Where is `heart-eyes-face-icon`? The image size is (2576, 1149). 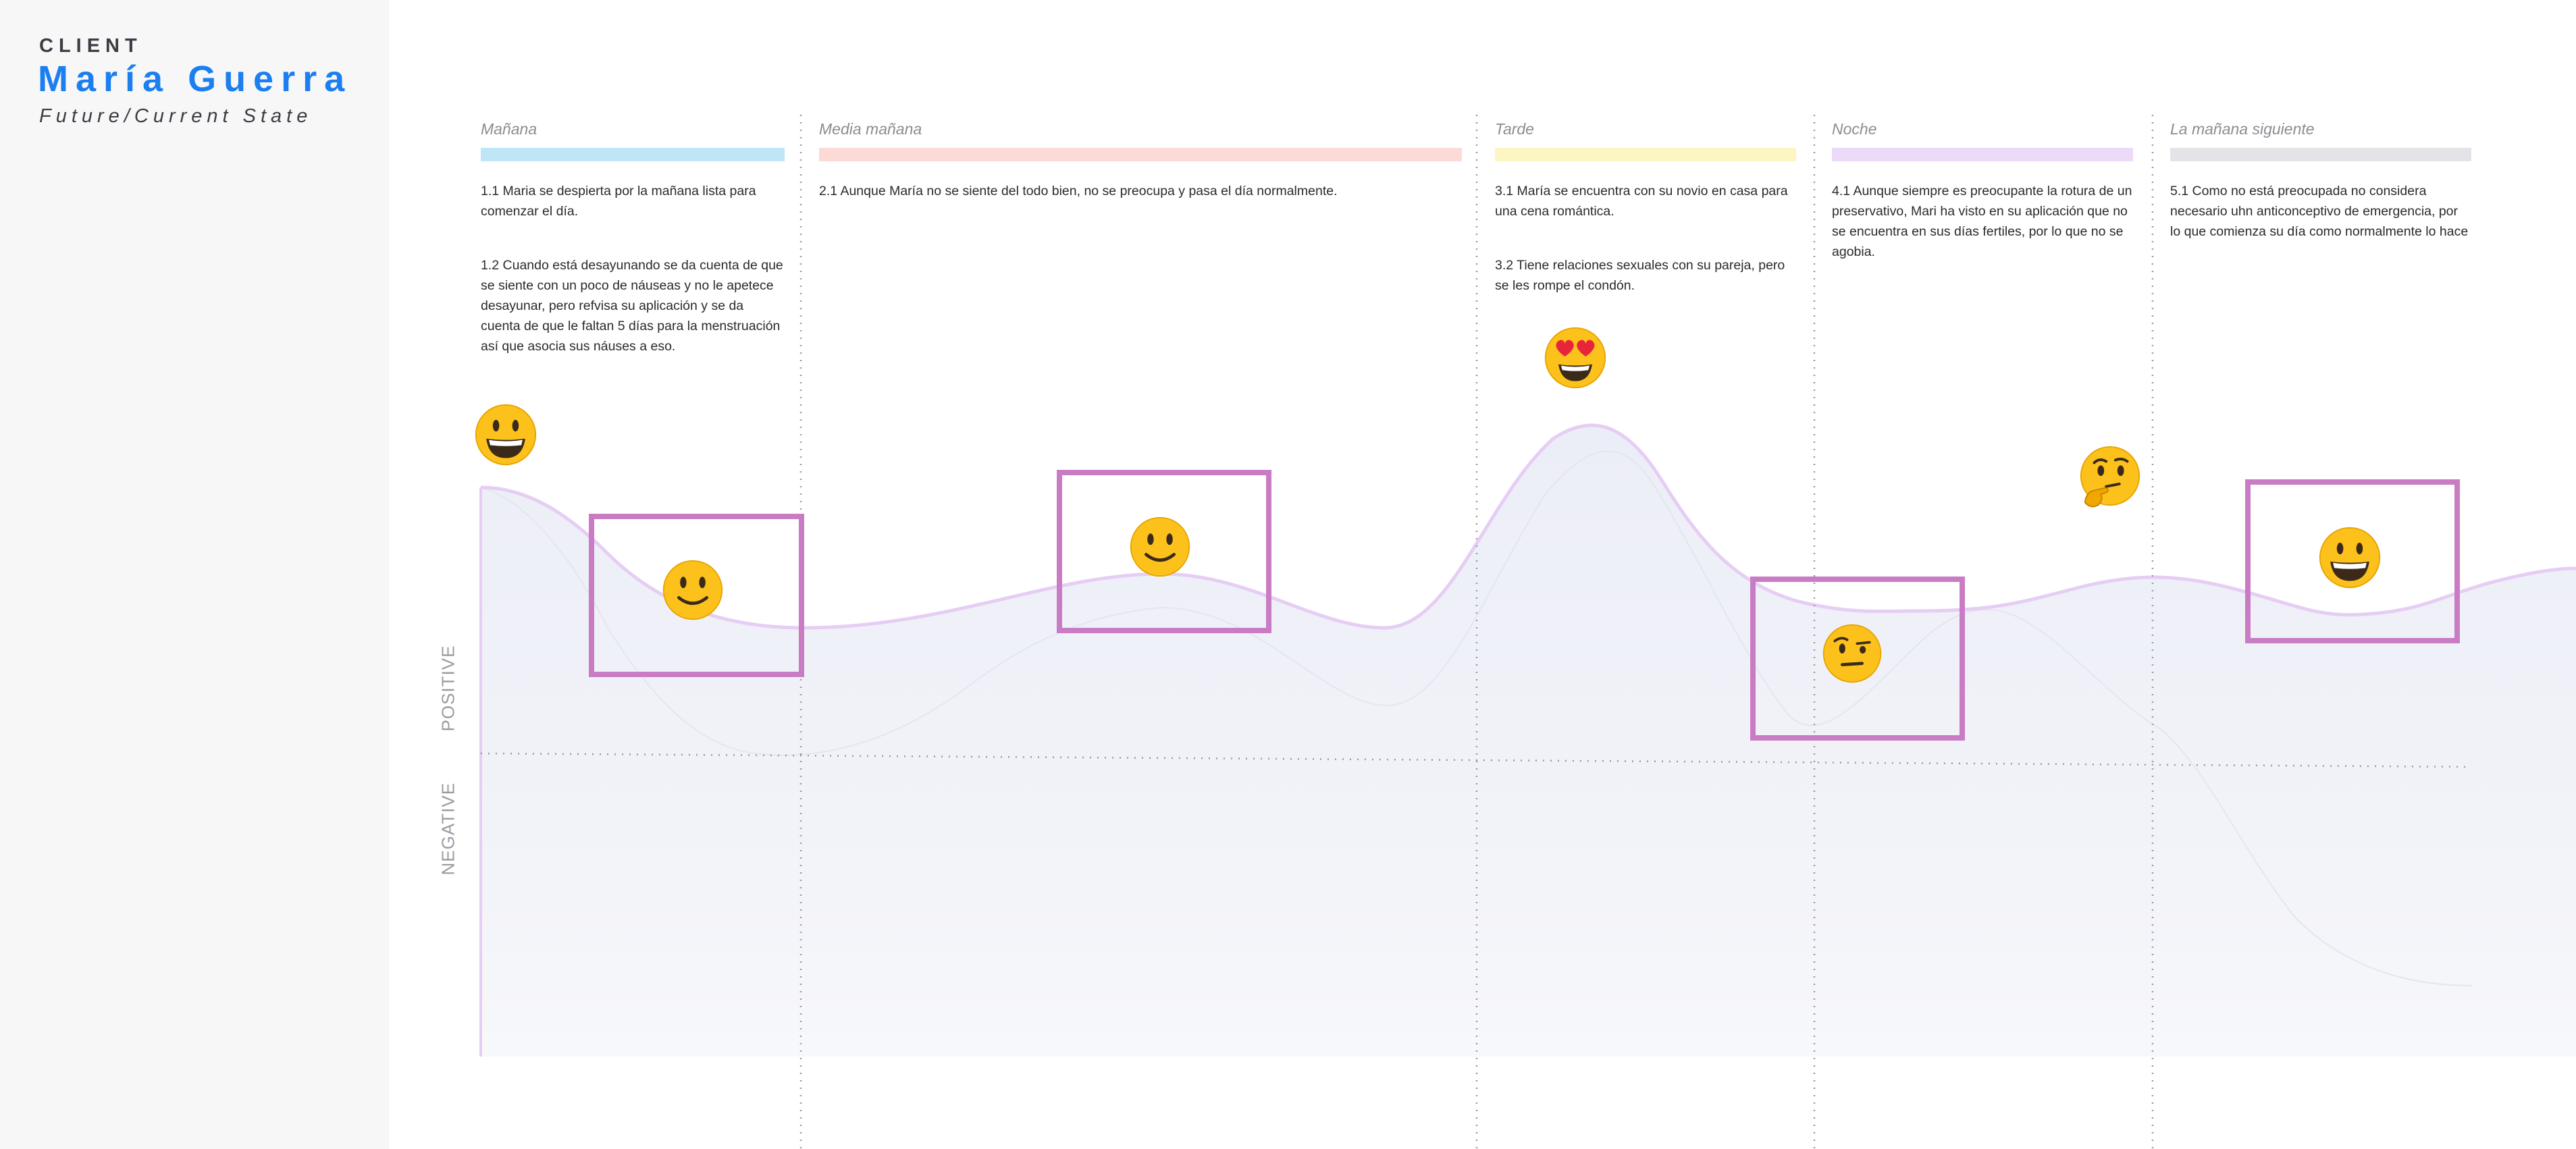 heart-eyes-face-icon is located at coordinates (1575, 358).